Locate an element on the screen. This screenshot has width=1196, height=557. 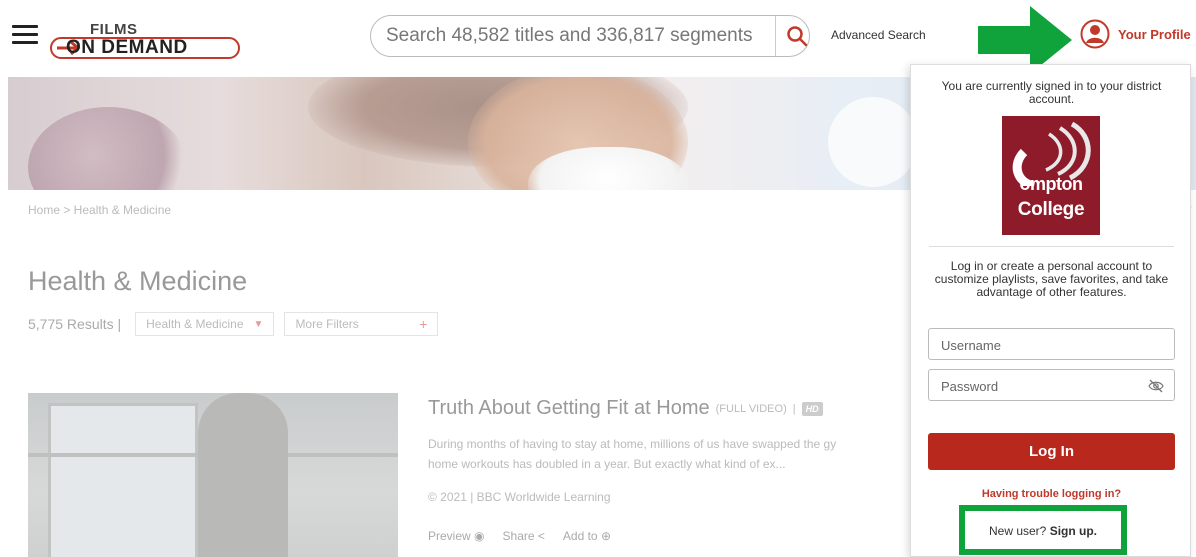
preview-label: Preview is located at coordinates (449, 536).